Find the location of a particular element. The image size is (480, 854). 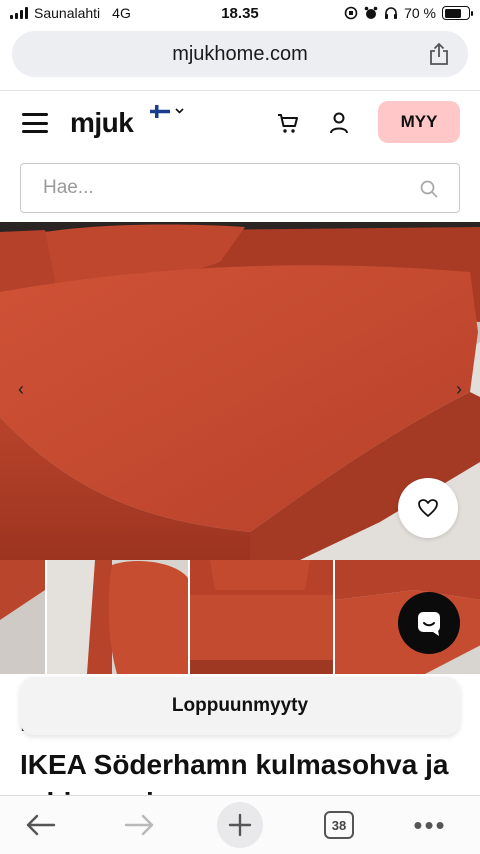

forward-button is located at coordinates (140, 825).